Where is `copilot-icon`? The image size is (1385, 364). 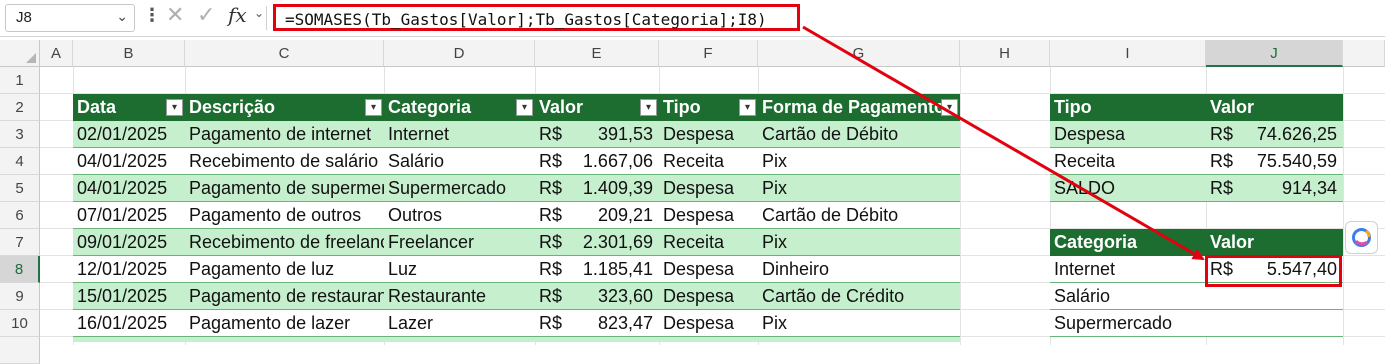
copilot-icon is located at coordinates (1361, 237).